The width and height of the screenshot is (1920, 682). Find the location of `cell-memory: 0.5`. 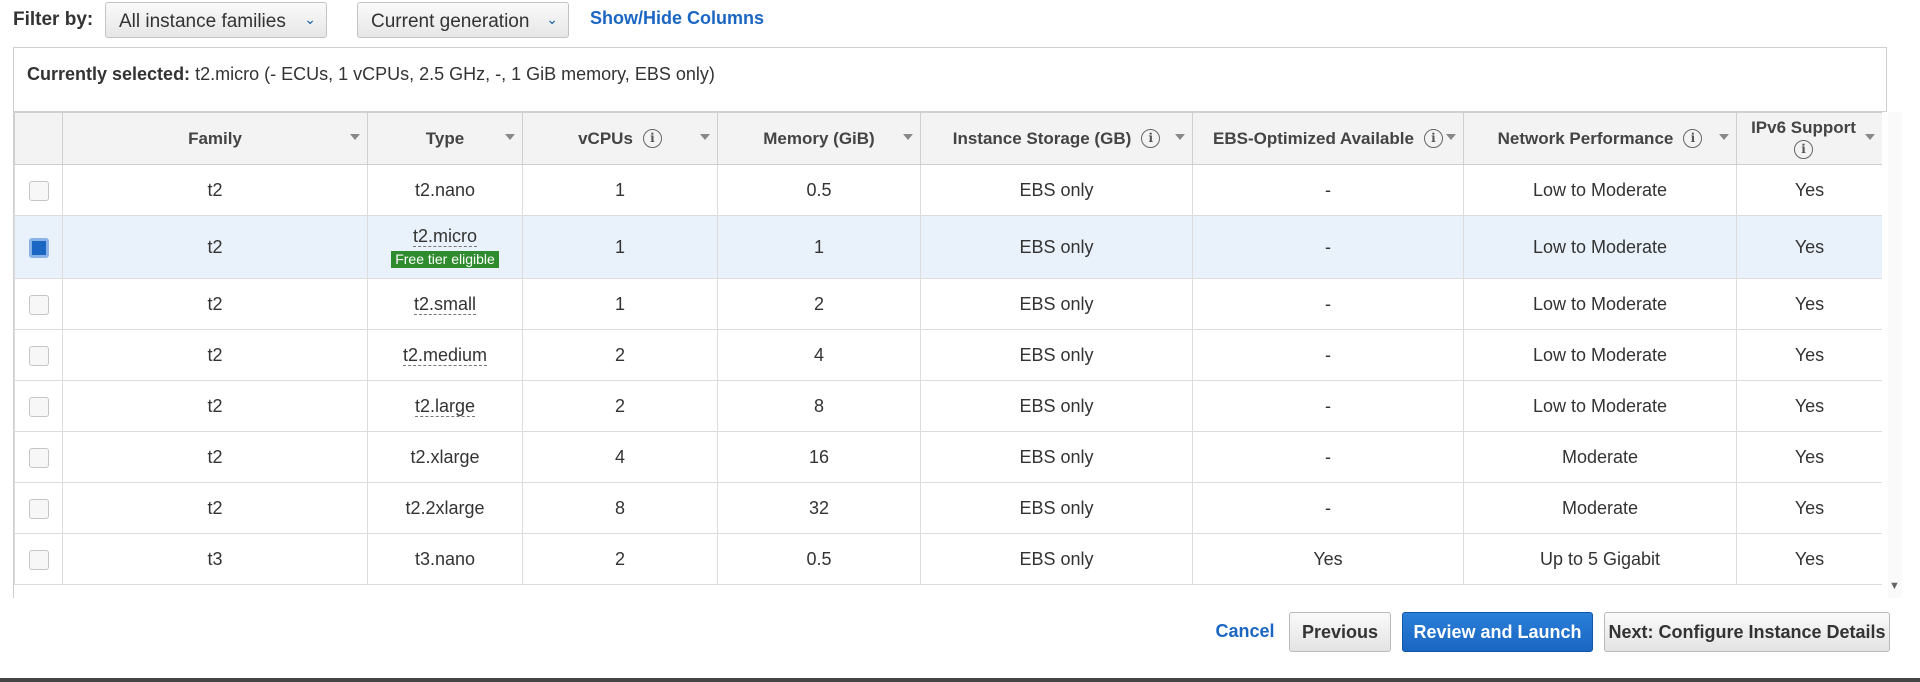

cell-memory: 0.5 is located at coordinates (819, 559).